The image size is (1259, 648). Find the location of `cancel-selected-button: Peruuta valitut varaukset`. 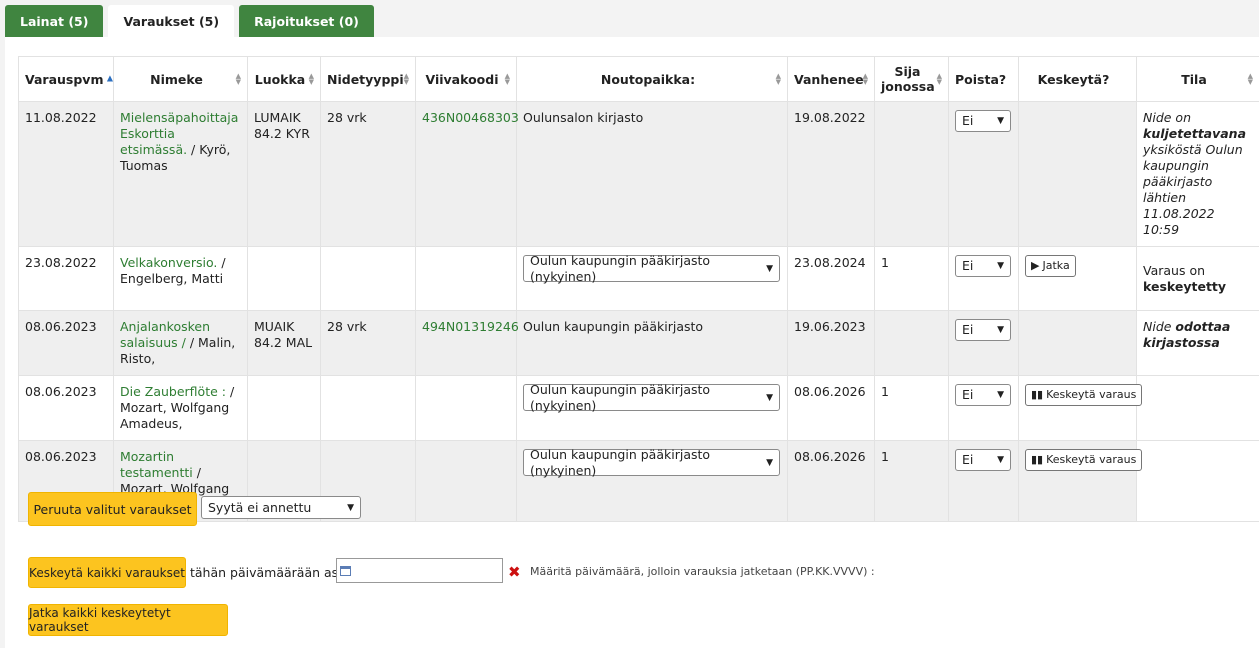

cancel-selected-button: Peruuta valitut varaukset is located at coordinates (112, 509).